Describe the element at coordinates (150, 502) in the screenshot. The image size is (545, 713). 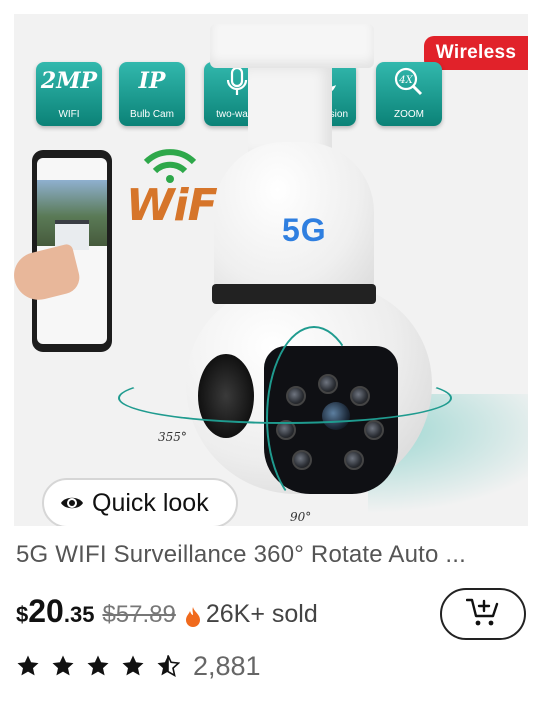
I see `quick-look-label: Quick look` at that location.